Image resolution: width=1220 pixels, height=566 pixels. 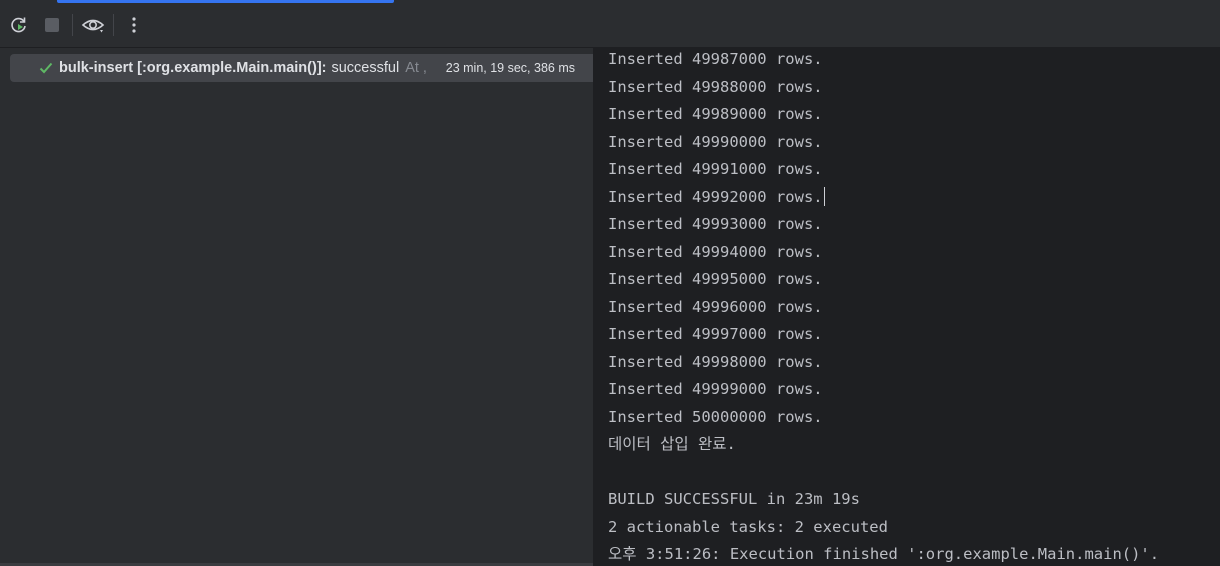 I want to click on console-line: Inserted 49992000 rows., so click(x=883, y=198).